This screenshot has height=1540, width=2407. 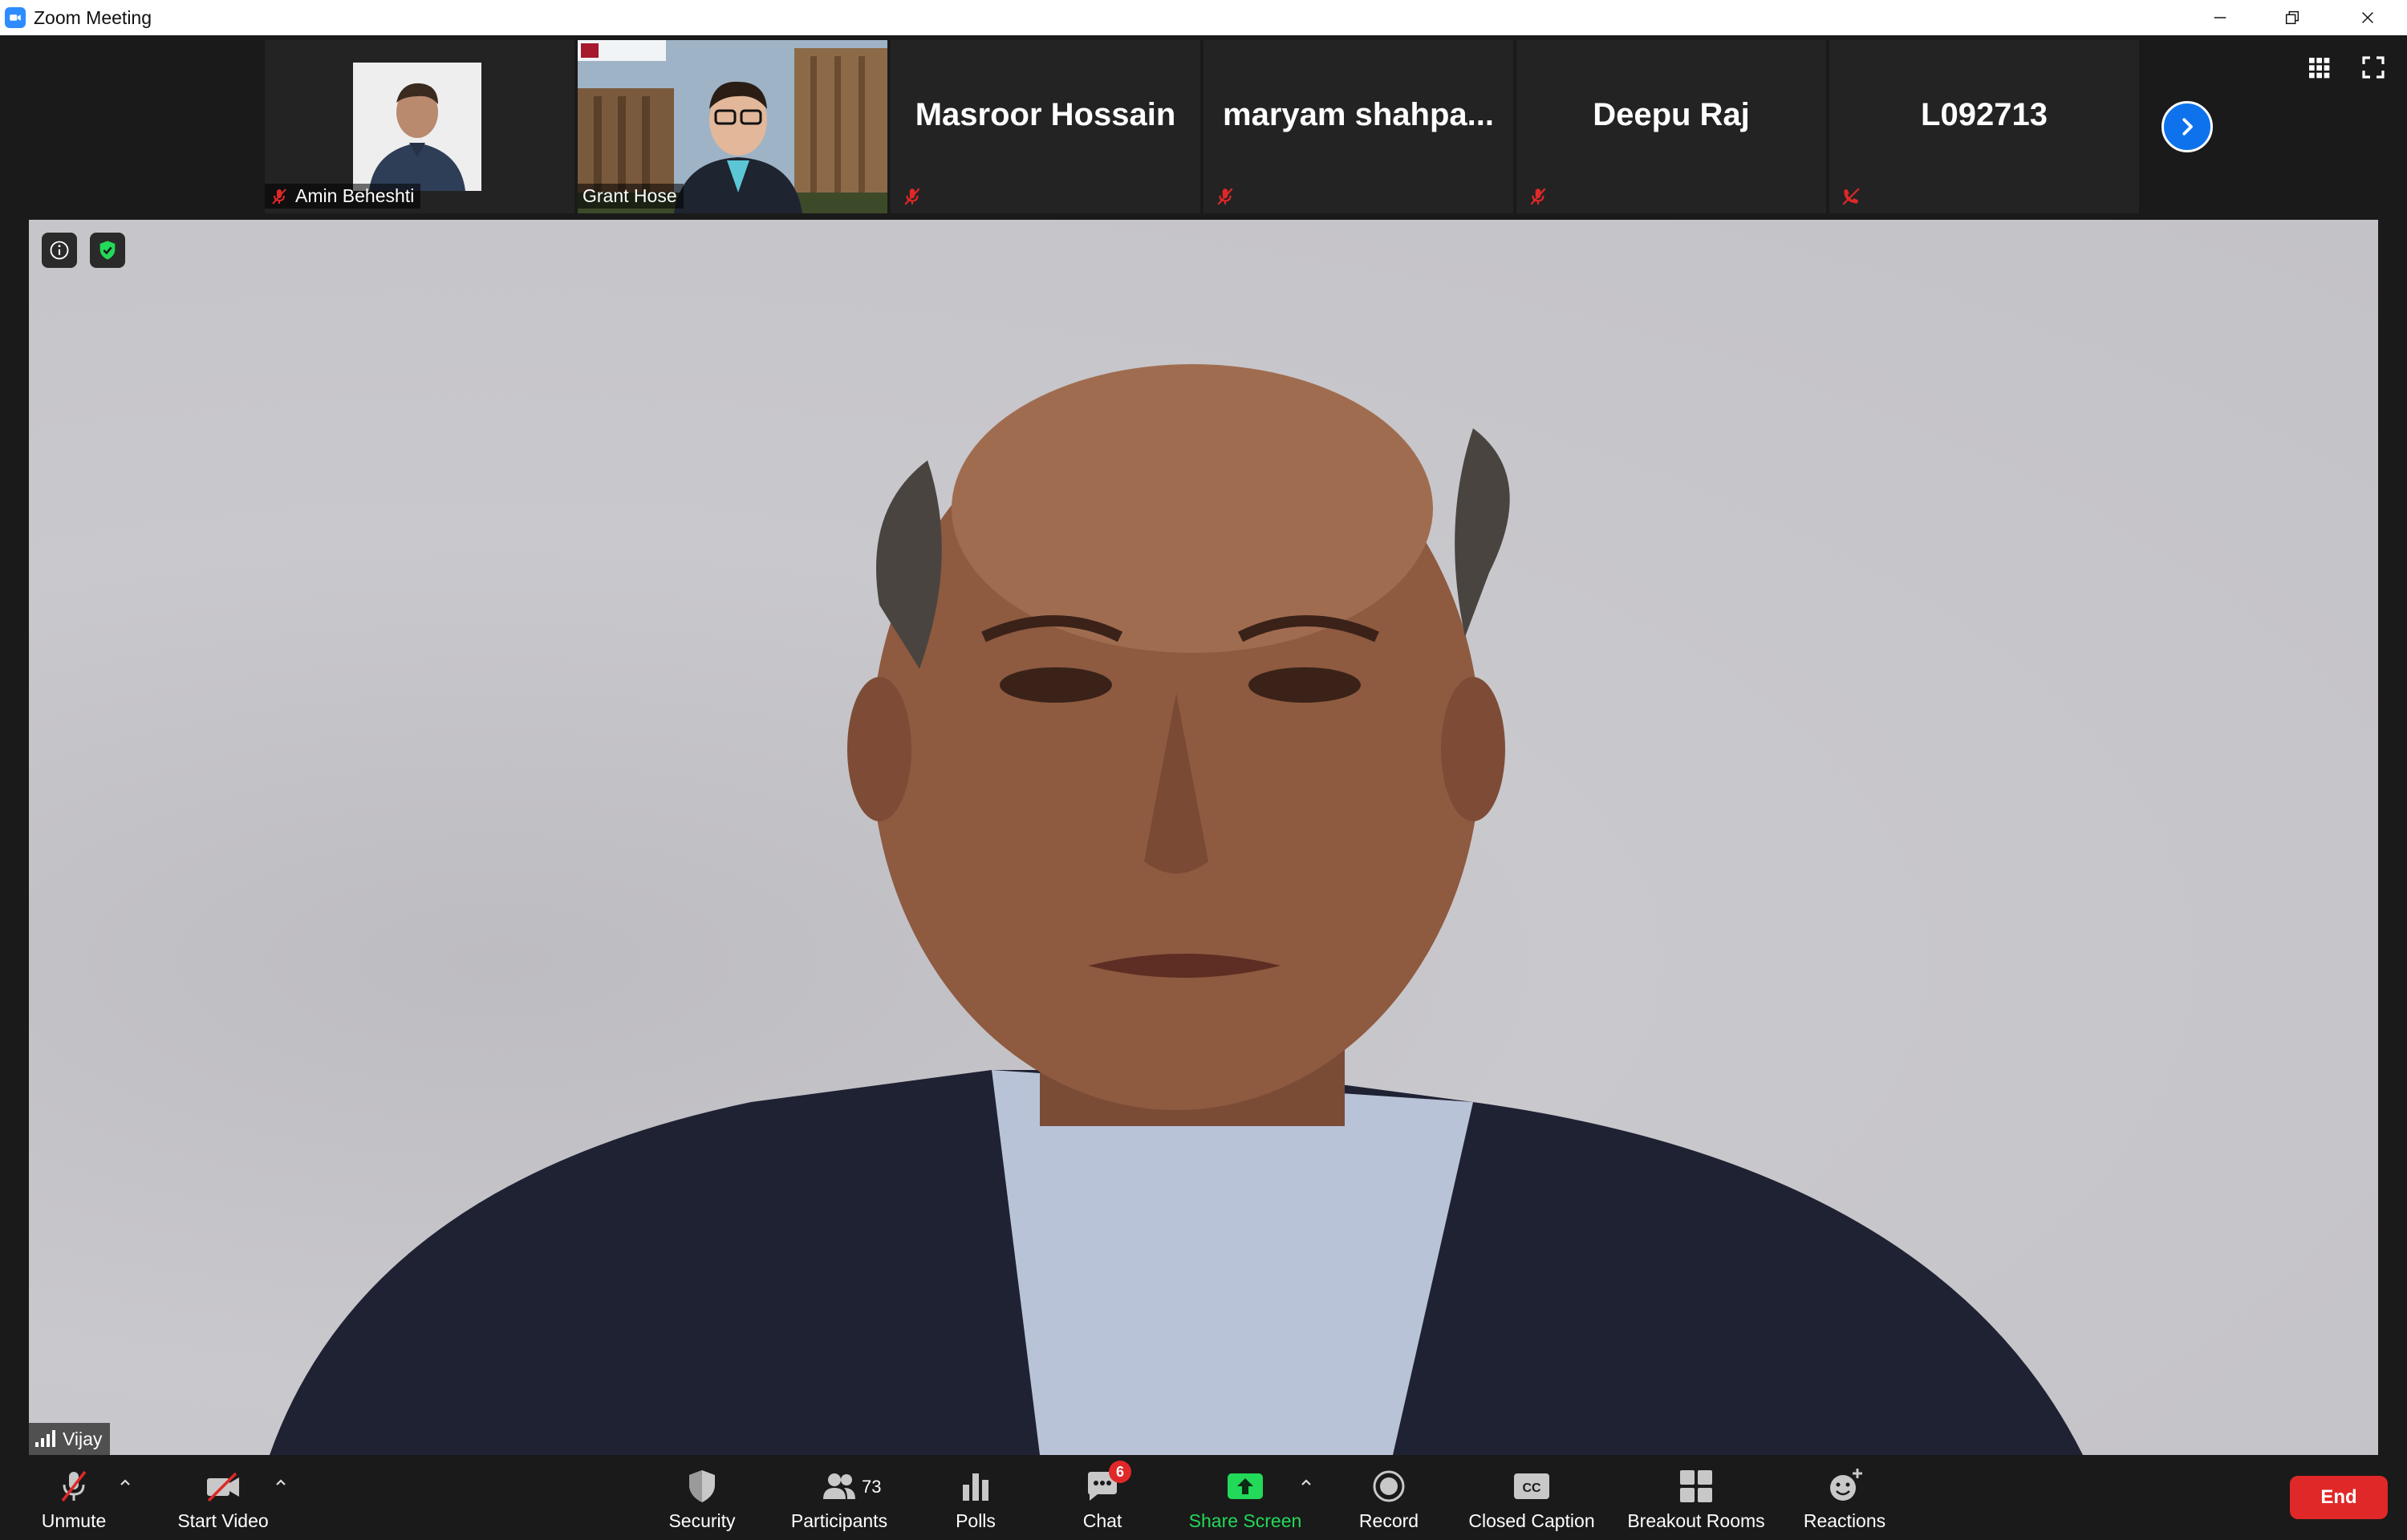 I want to click on participants-label: Participants, so click(x=839, y=1520).